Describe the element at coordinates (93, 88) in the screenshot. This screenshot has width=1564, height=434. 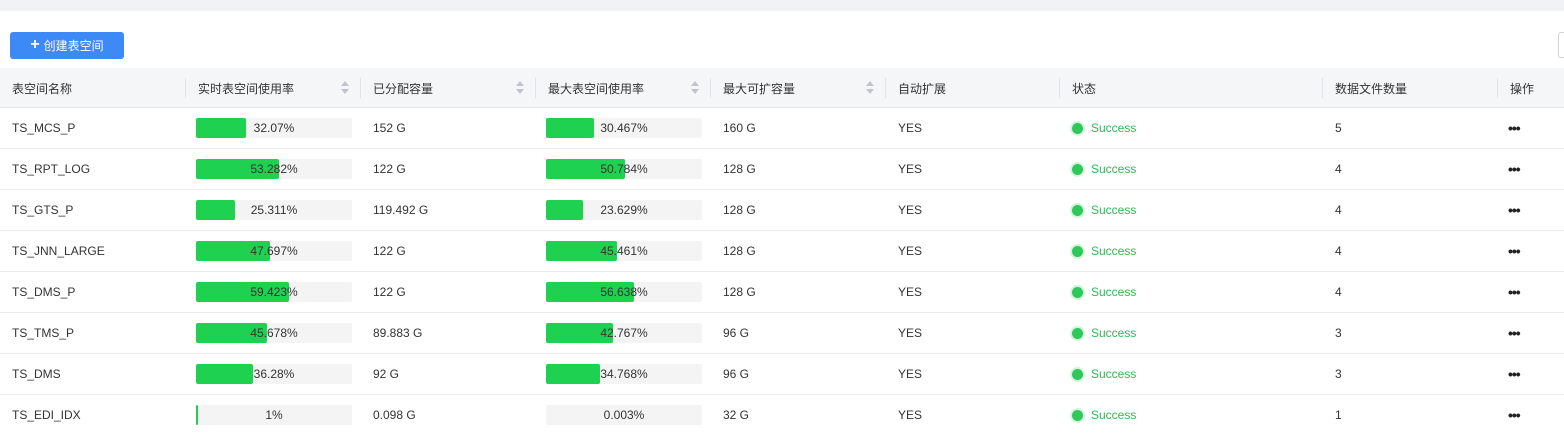
I see `column-header-name: 表空间名称` at that location.